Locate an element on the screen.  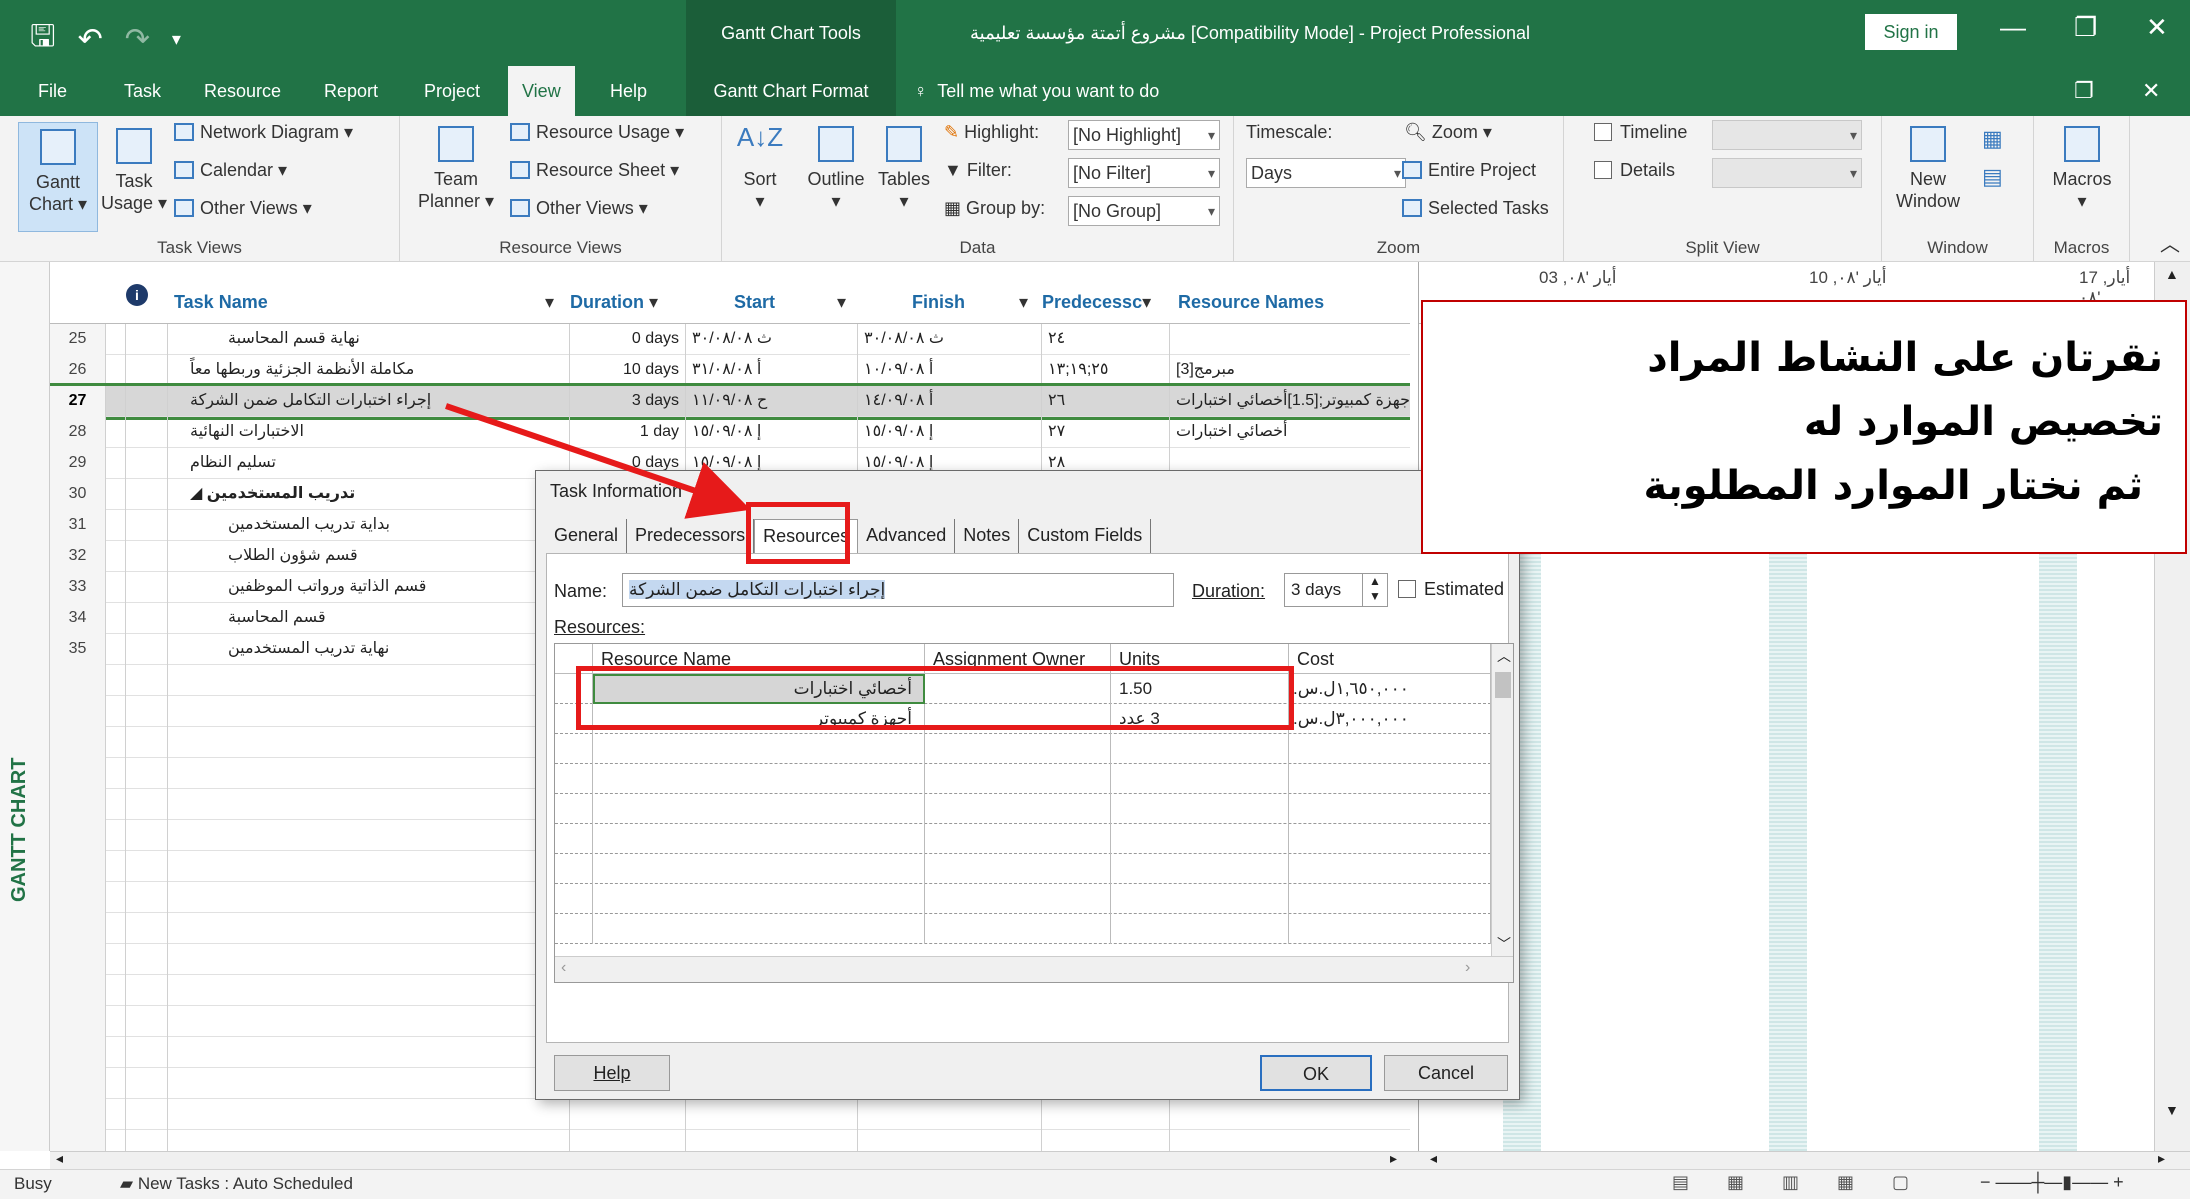
task-name-cell: تدريب المستخدمين ◢ is located at coordinates (369, 494).